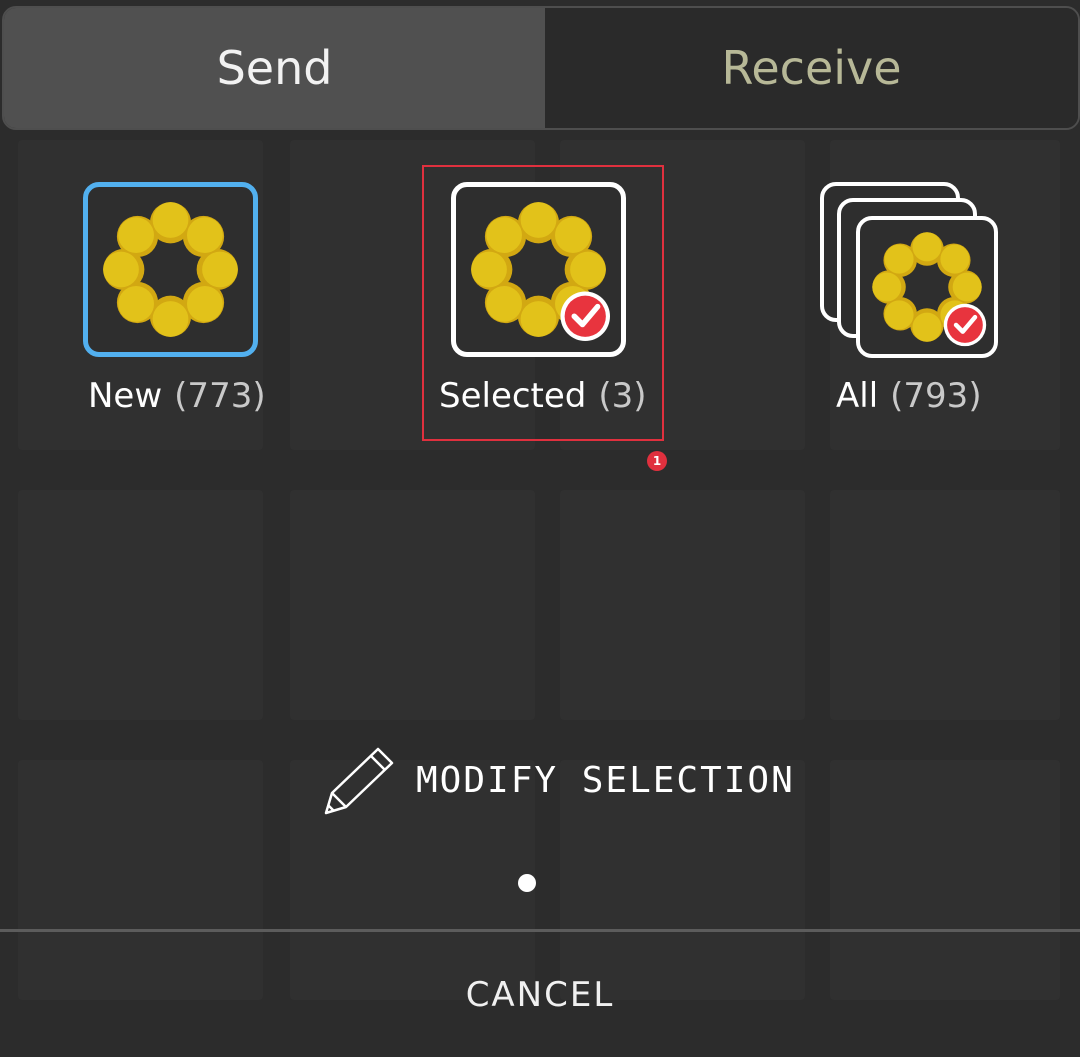 Image resolution: width=1080 pixels, height=1057 pixels. Describe the element at coordinates (936, 396) in the screenshot. I see `option-all-count: (793)` at that location.